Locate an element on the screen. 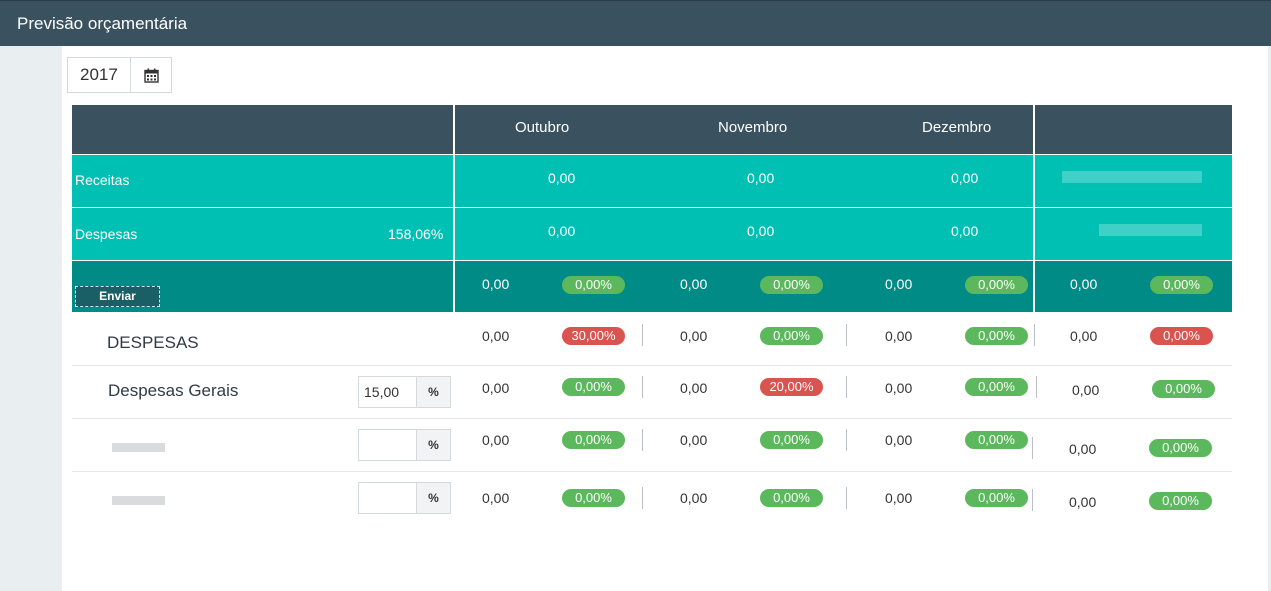 This screenshot has height=591, width=1271. window-title-bar: Previsão orçamentária is located at coordinates (635, 23).